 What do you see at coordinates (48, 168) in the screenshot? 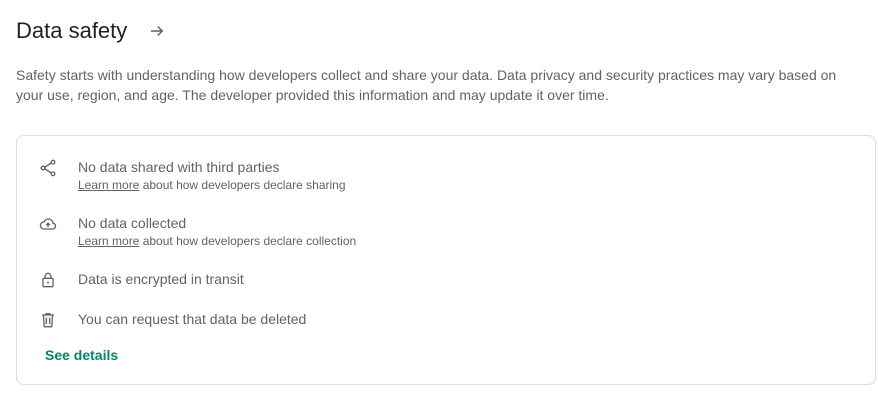
I see `share-icon` at bounding box center [48, 168].